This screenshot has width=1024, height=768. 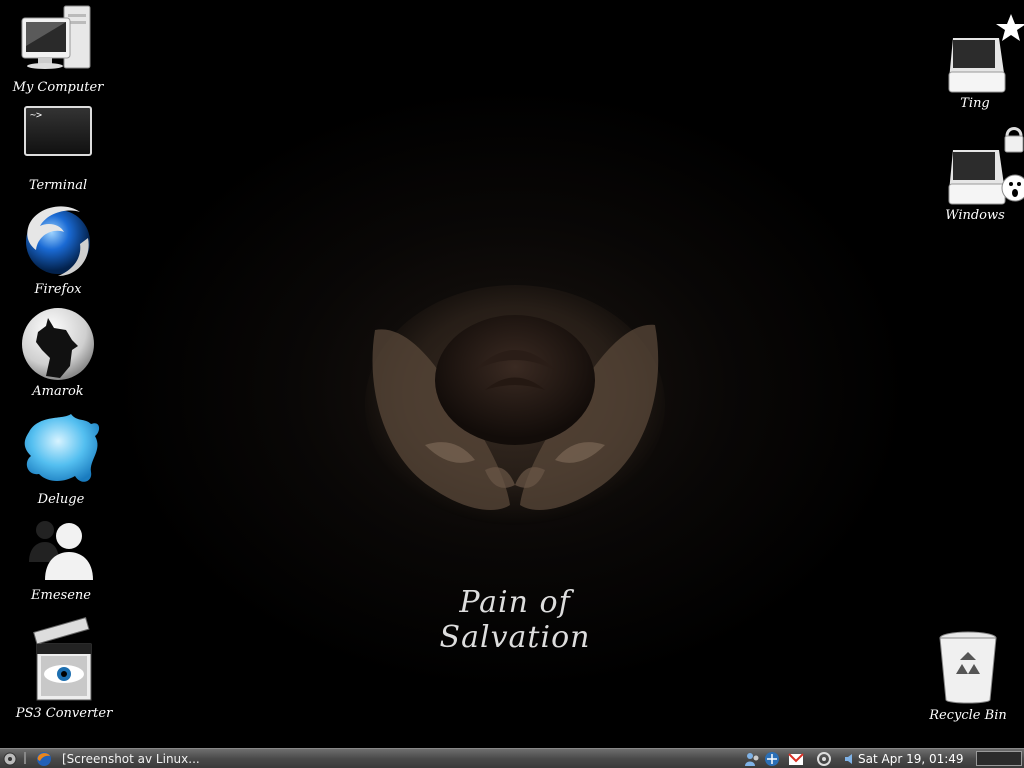 I want to click on desktop-icon-emesene: Emesene, so click(x=61, y=558).